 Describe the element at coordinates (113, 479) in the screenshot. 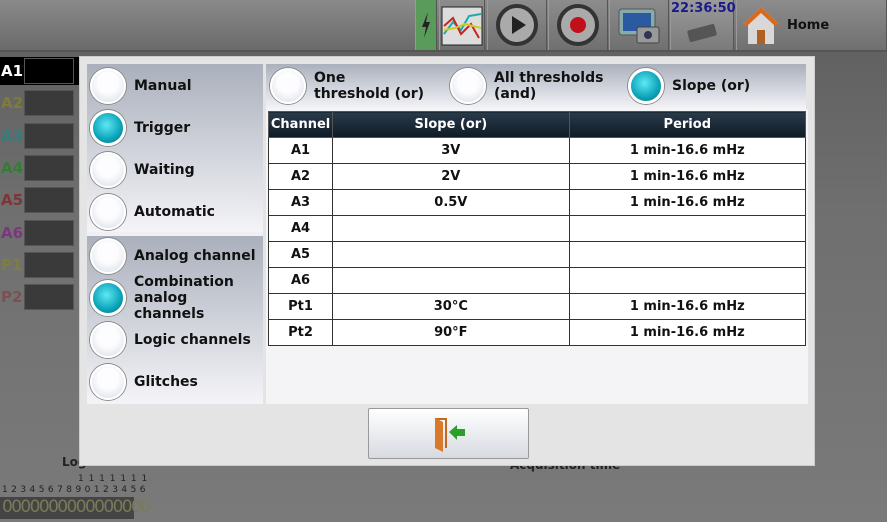

I see `logic-numbers-top: 1 1 1 1 1 1 1` at that location.